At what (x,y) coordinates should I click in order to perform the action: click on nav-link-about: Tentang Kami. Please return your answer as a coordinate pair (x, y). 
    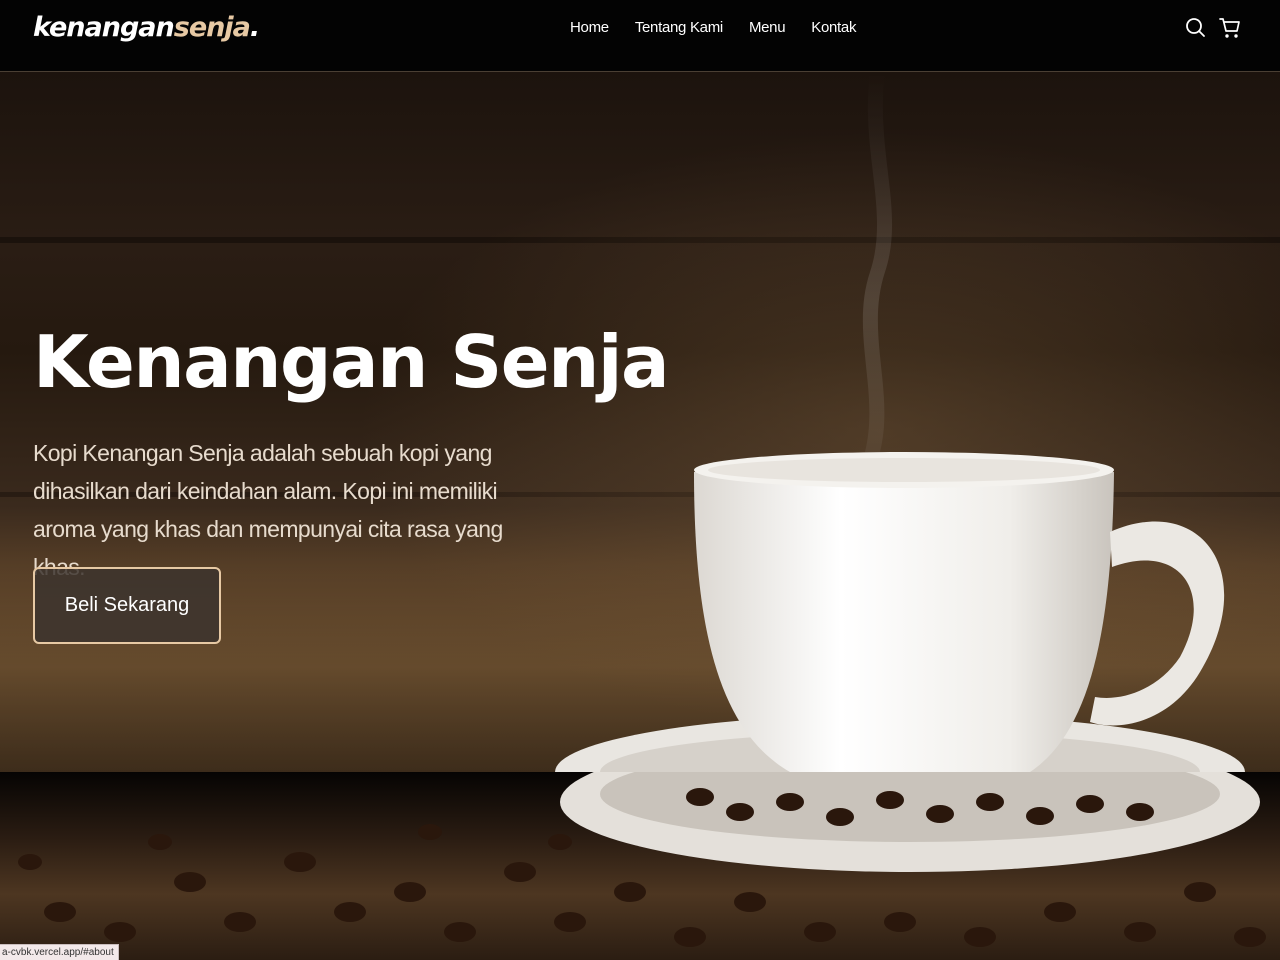
    Looking at the image, I should click on (679, 27).